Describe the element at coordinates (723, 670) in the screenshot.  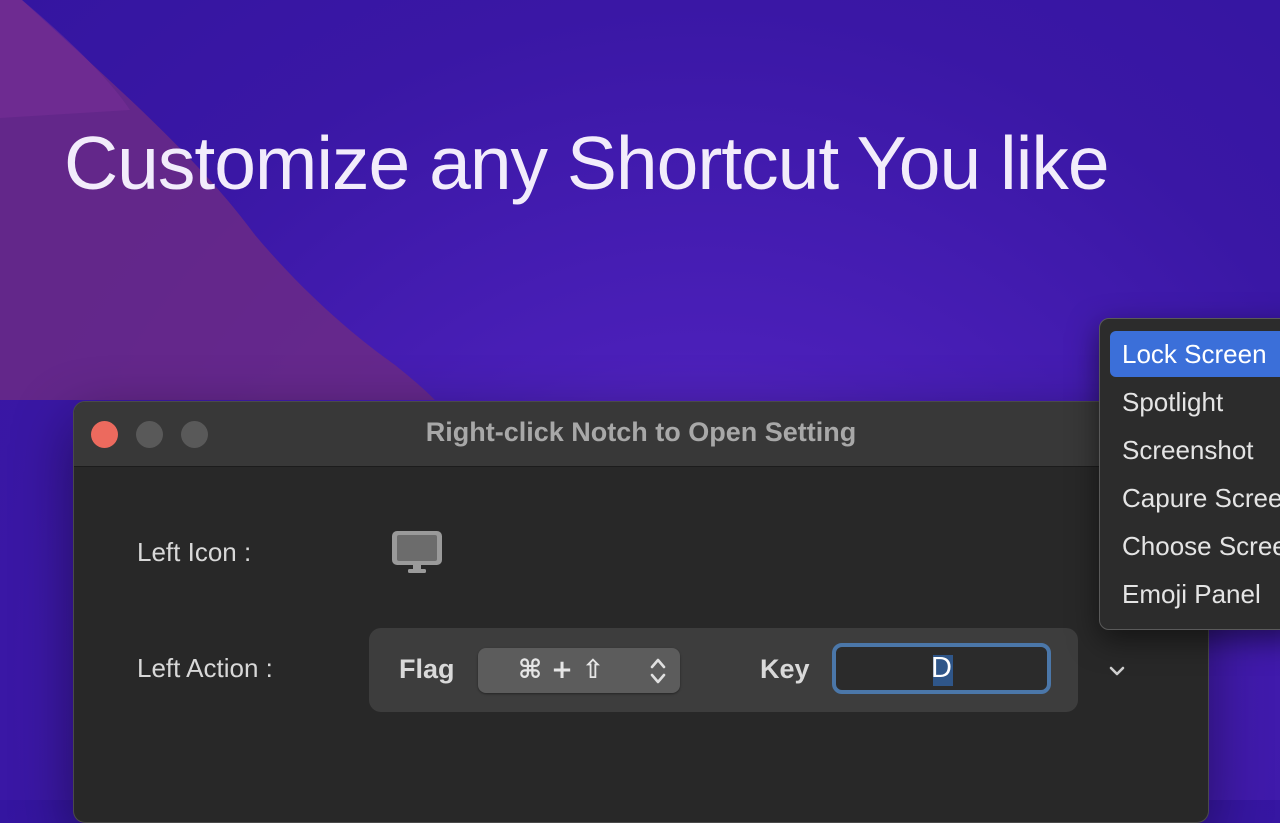
I see `action-panel: Flag ⌘ + ⇧ Key` at that location.